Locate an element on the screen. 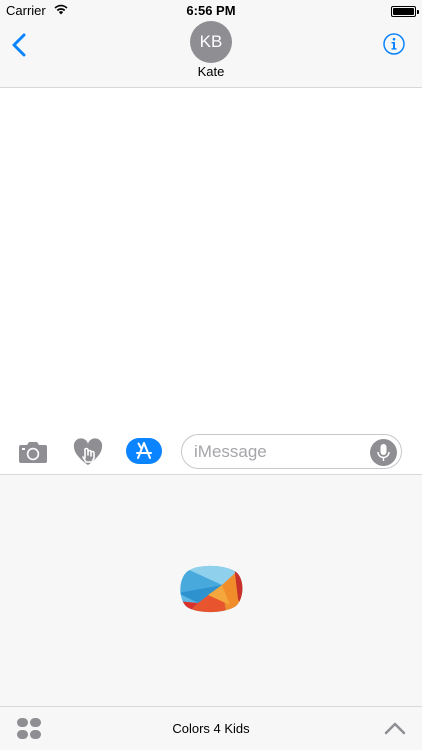 This screenshot has height=750, width=422. clock: 6:56 PM is located at coordinates (211, 10).